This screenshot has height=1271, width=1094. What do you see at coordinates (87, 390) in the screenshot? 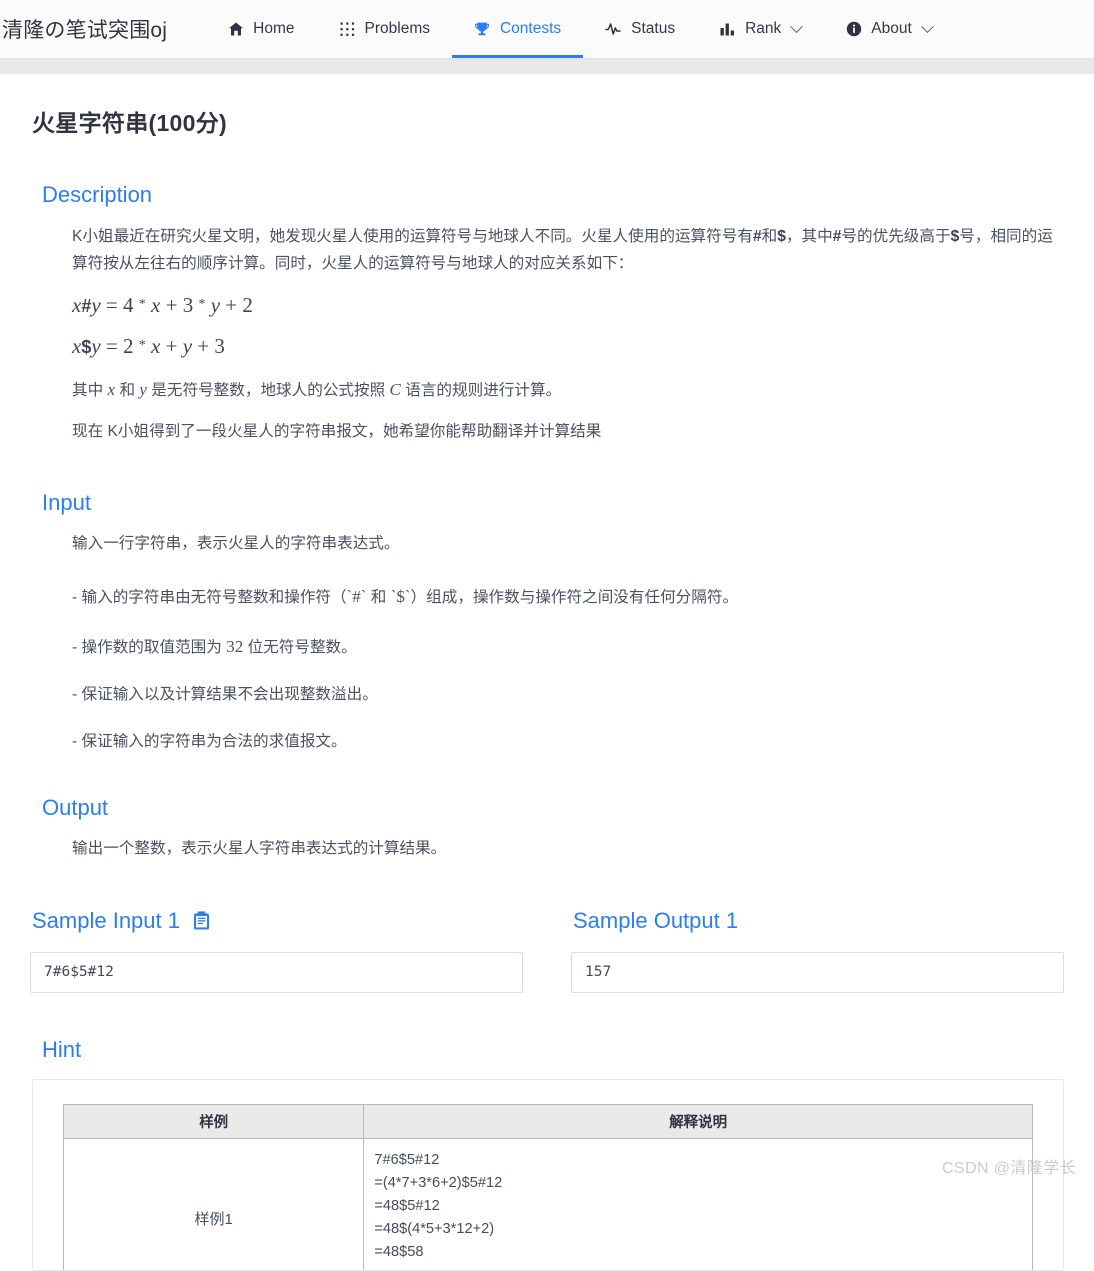
I see `desc-text: 其中` at bounding box center [87, 390].